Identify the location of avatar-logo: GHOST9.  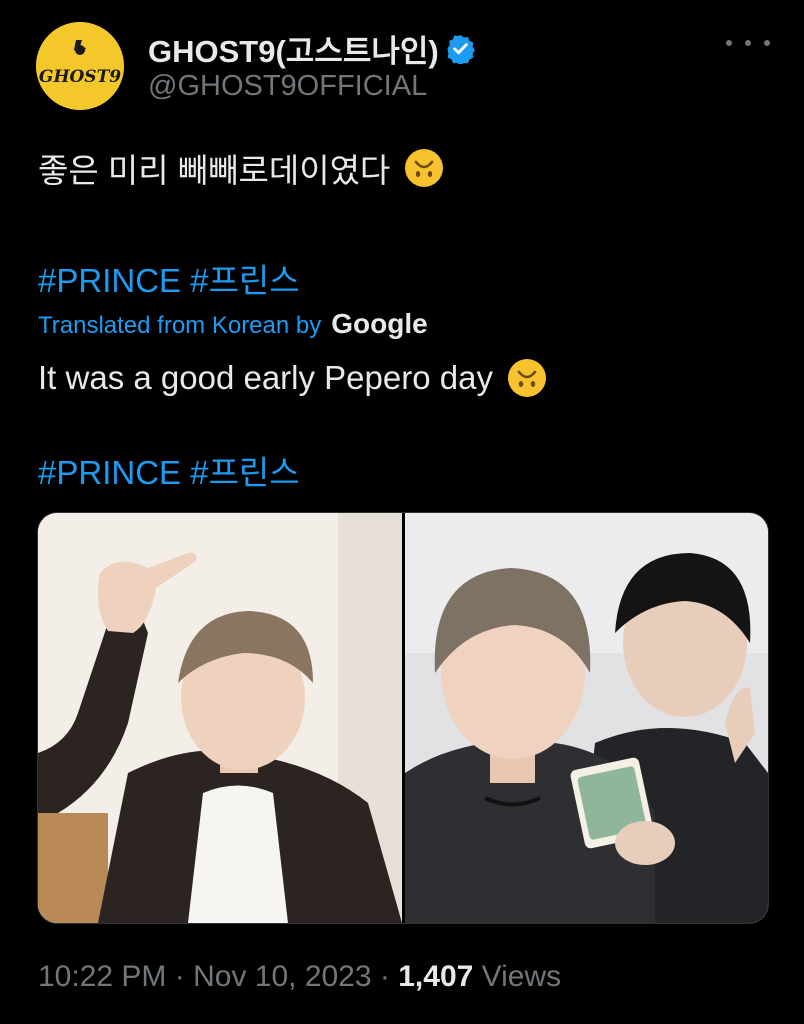
(80, 66).